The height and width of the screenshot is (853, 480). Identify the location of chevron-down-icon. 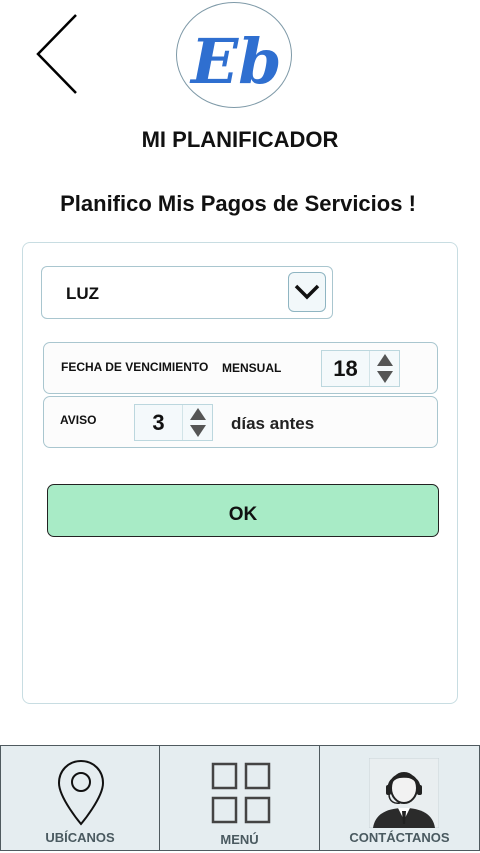
(307, 292).